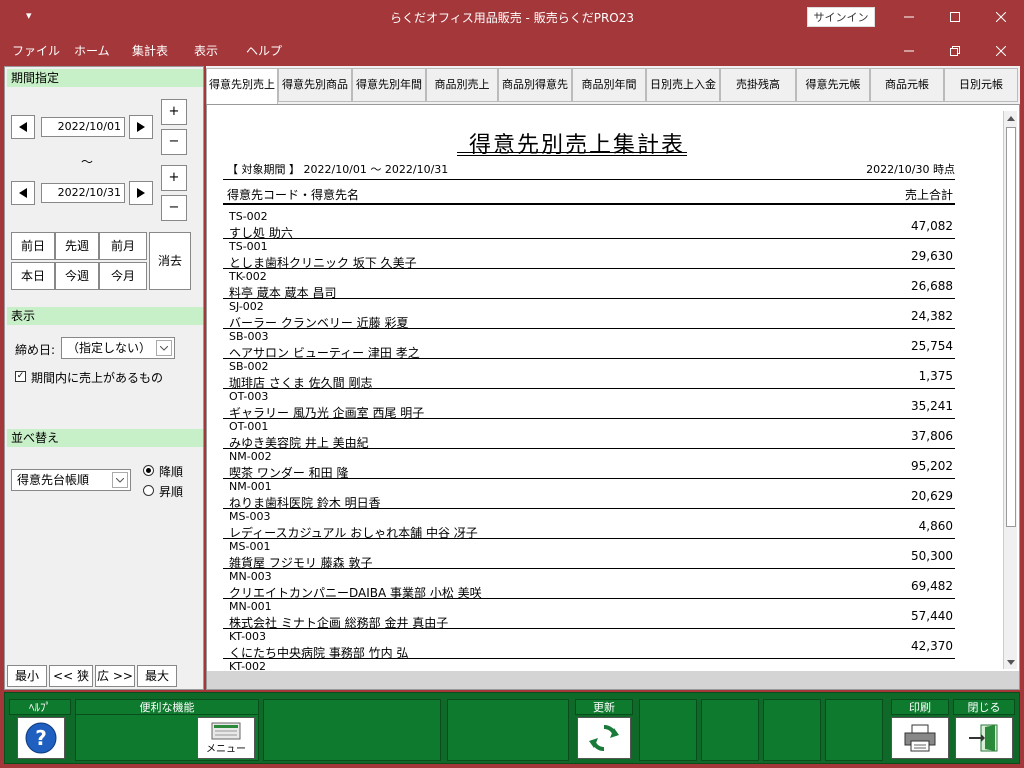 This screenshot has width=1024, height=768. What do you see at coordinates (589, 434) in the screenshot?
I see `table-row: OT-001 みゆき美容院 井上 美由紀 37,806` at bounding box center [589, 434].